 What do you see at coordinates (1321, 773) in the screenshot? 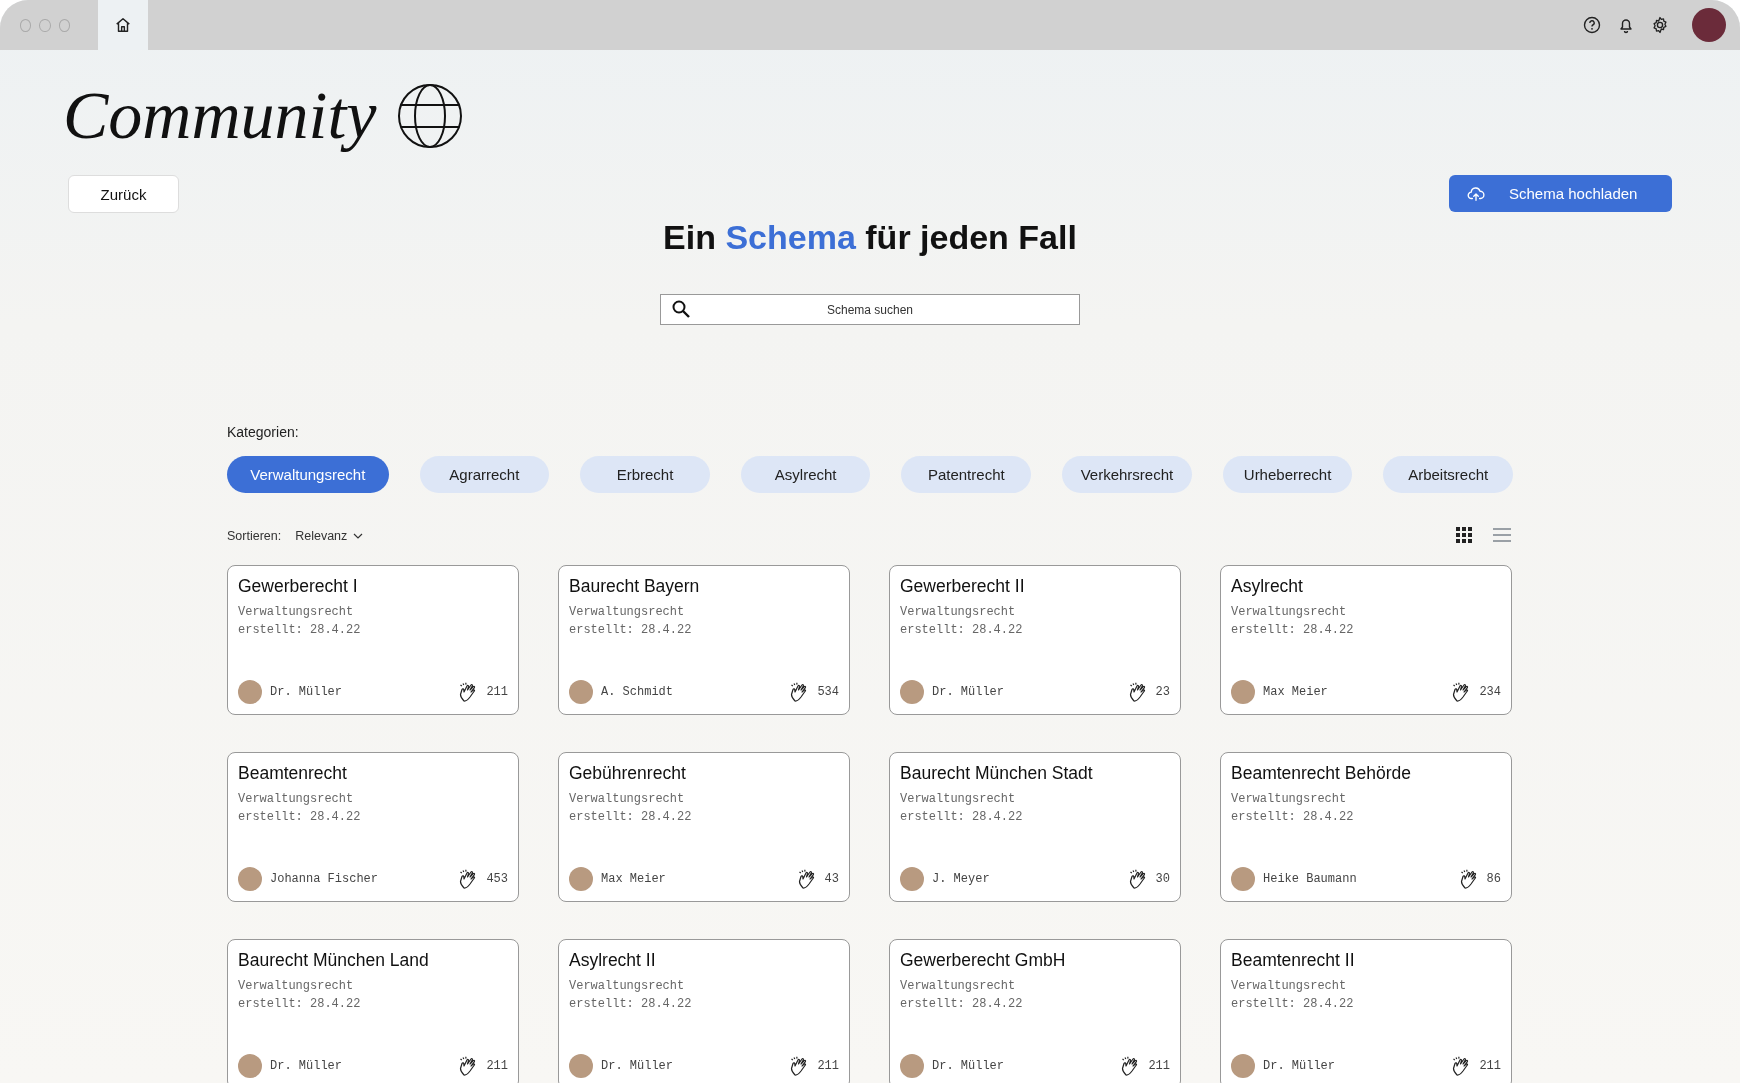
I see `card-title: Beamtenrecht Behörde` at bounding box center [1321, 773].